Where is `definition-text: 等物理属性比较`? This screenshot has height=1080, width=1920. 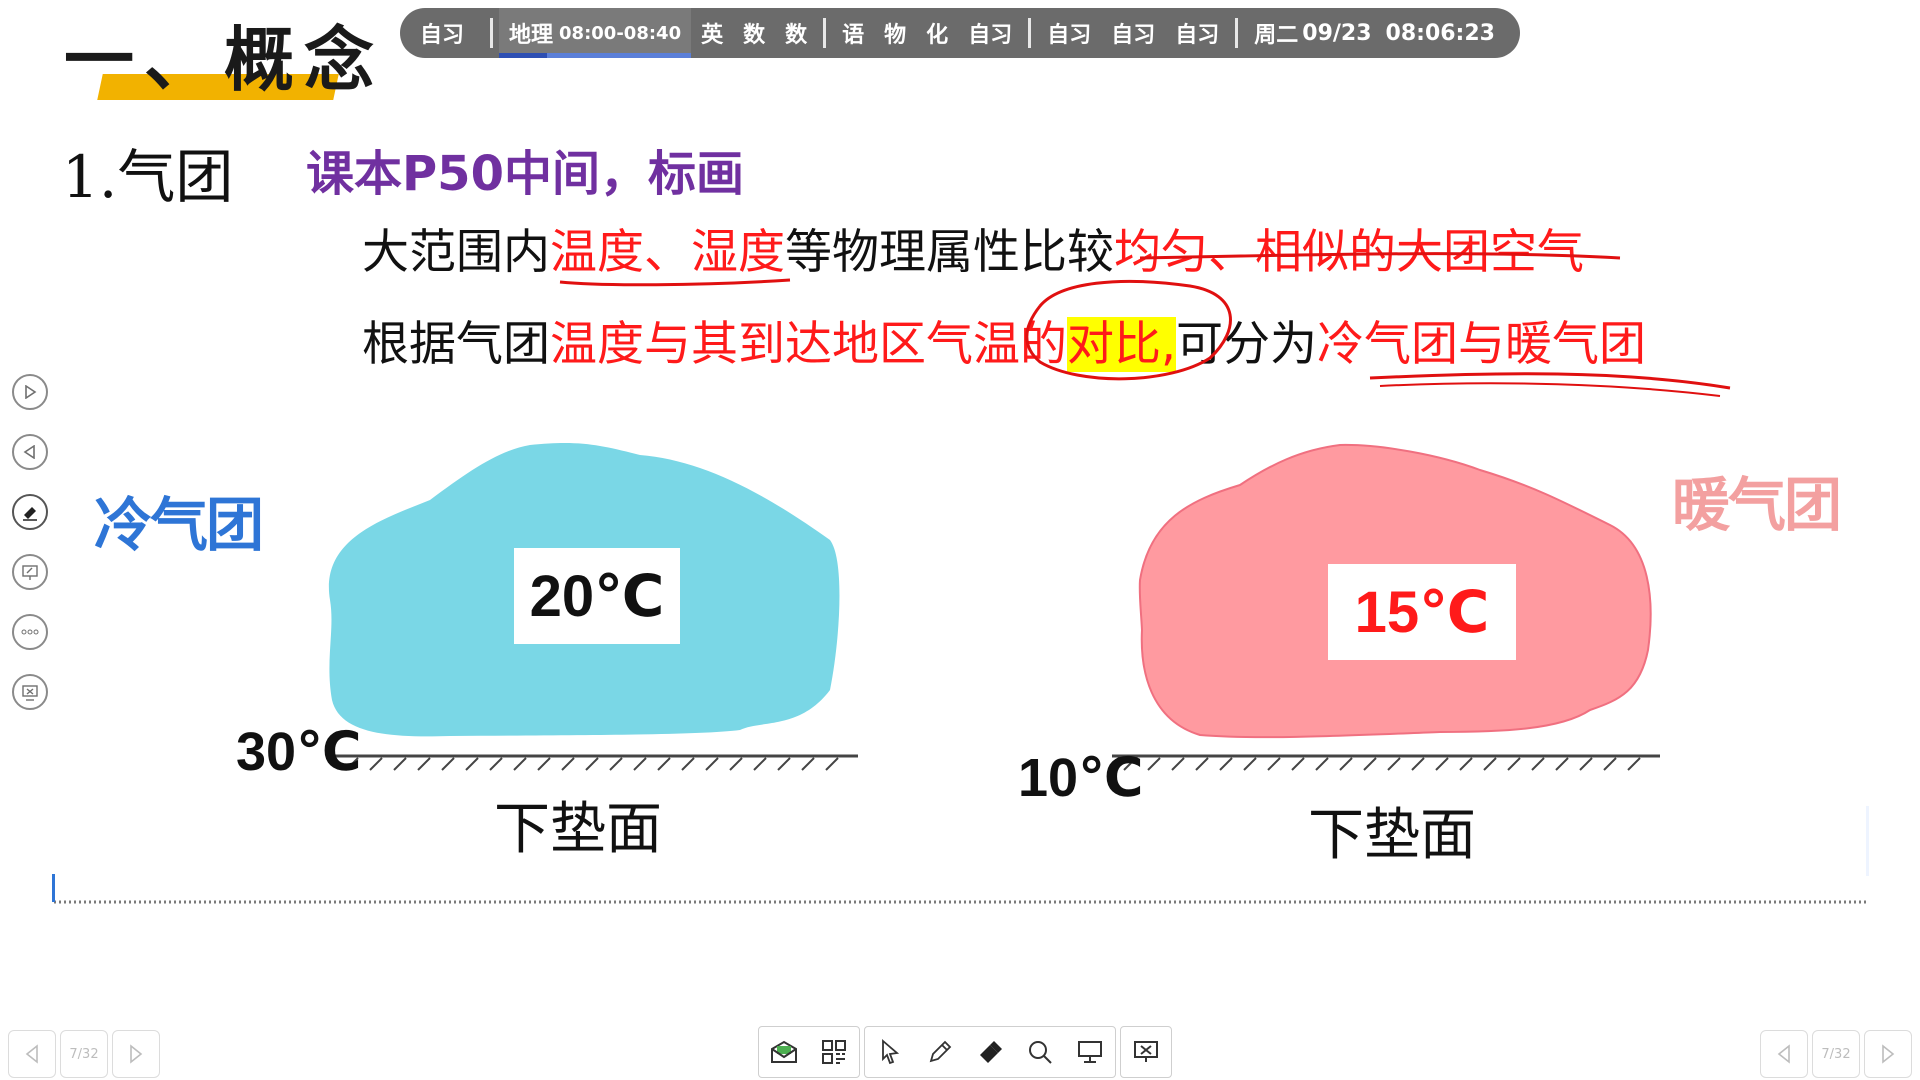
definition-text: 等物理属性比较 is located at coordinates (949, 252).